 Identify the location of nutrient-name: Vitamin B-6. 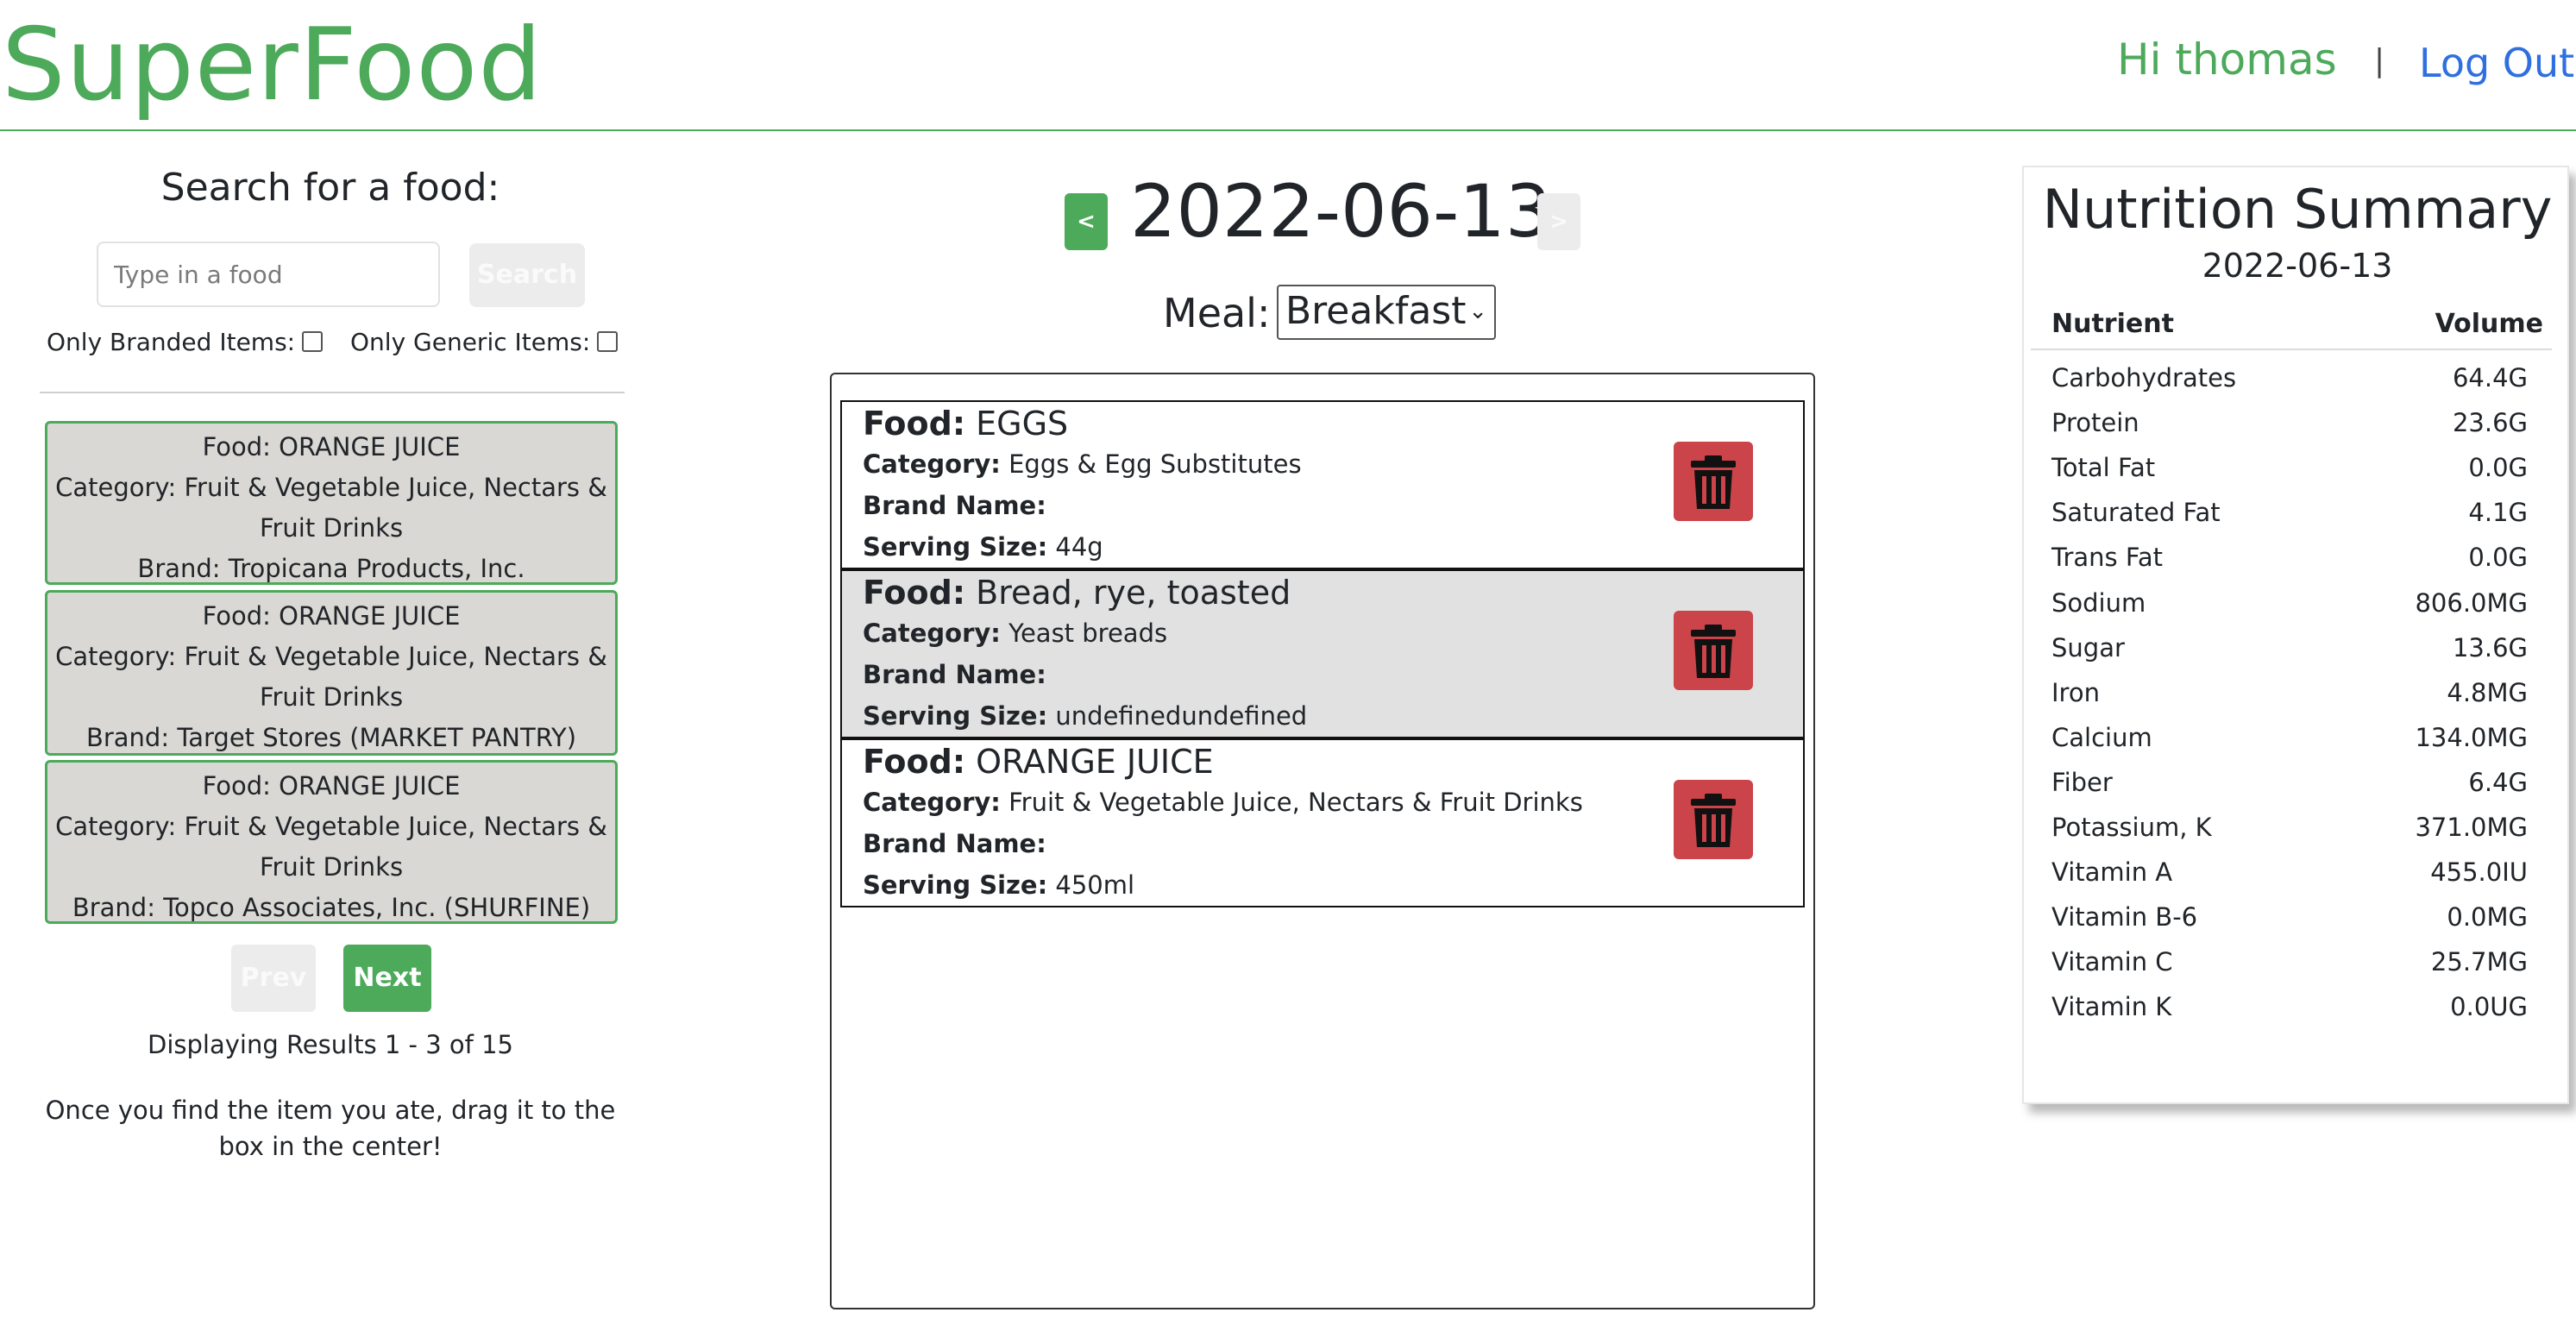
(2124, 918).